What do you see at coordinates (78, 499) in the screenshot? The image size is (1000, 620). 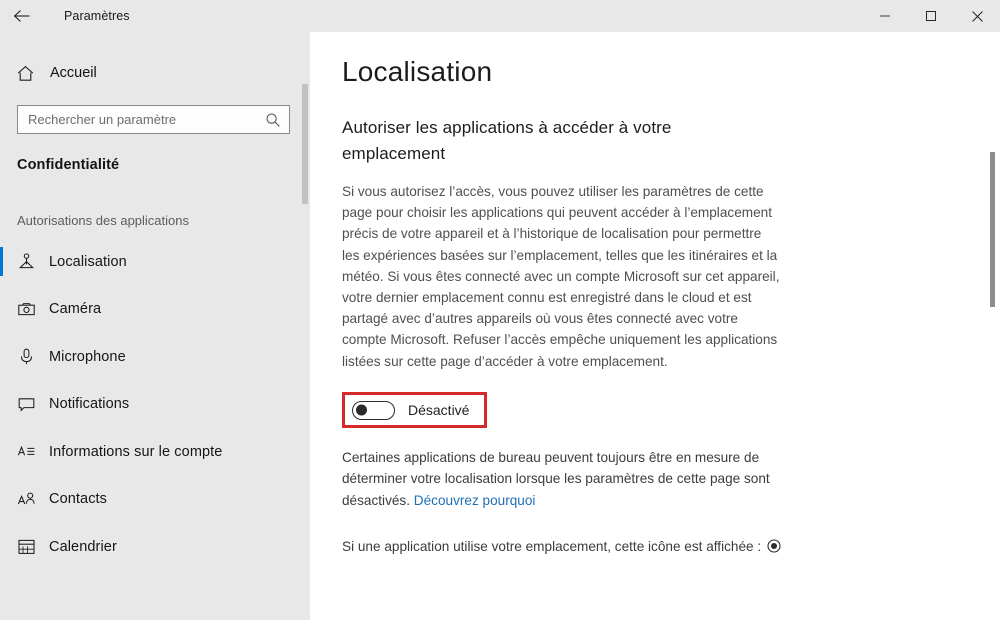 I see `sidebar-item-label: Contacts` at bounding box center [78, 499].